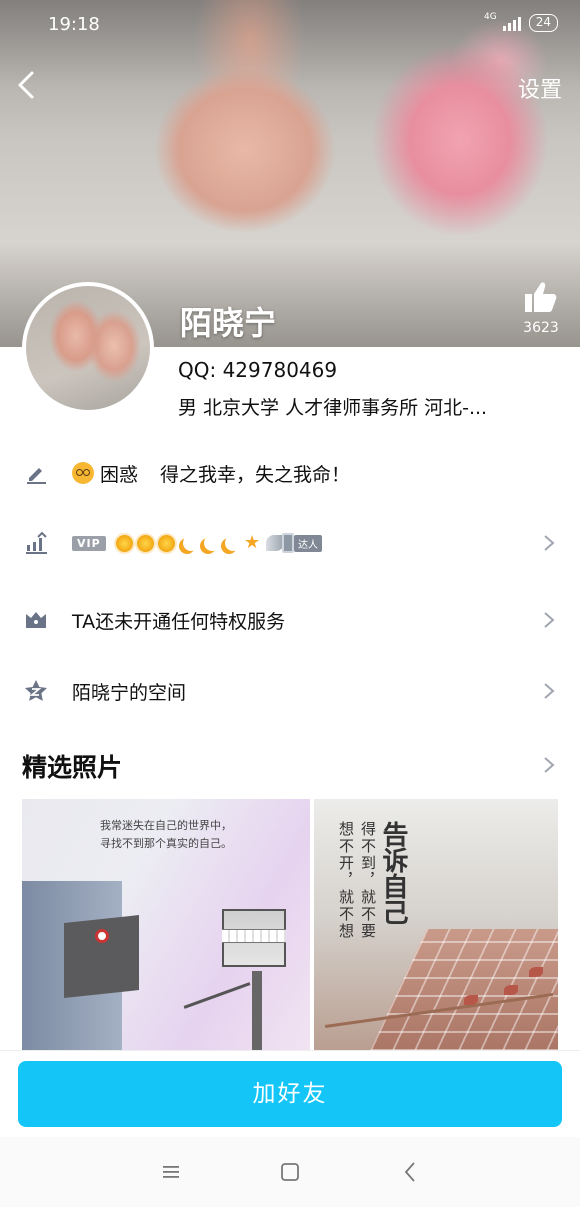 This screenshot has width=580, height=1207. I want to click on robot-arm, so click(217, 995).